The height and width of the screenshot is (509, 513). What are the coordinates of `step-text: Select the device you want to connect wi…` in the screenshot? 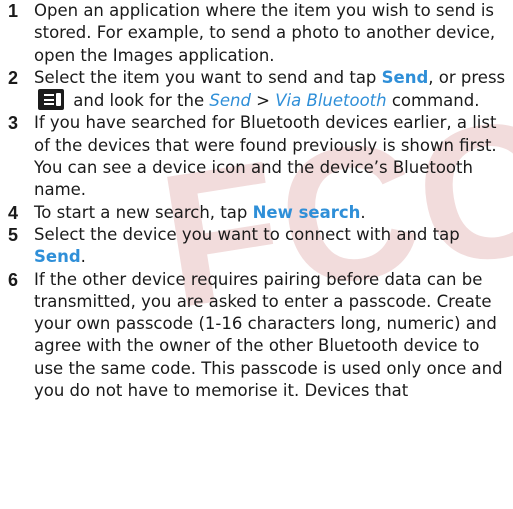 It's located at (247, 234).